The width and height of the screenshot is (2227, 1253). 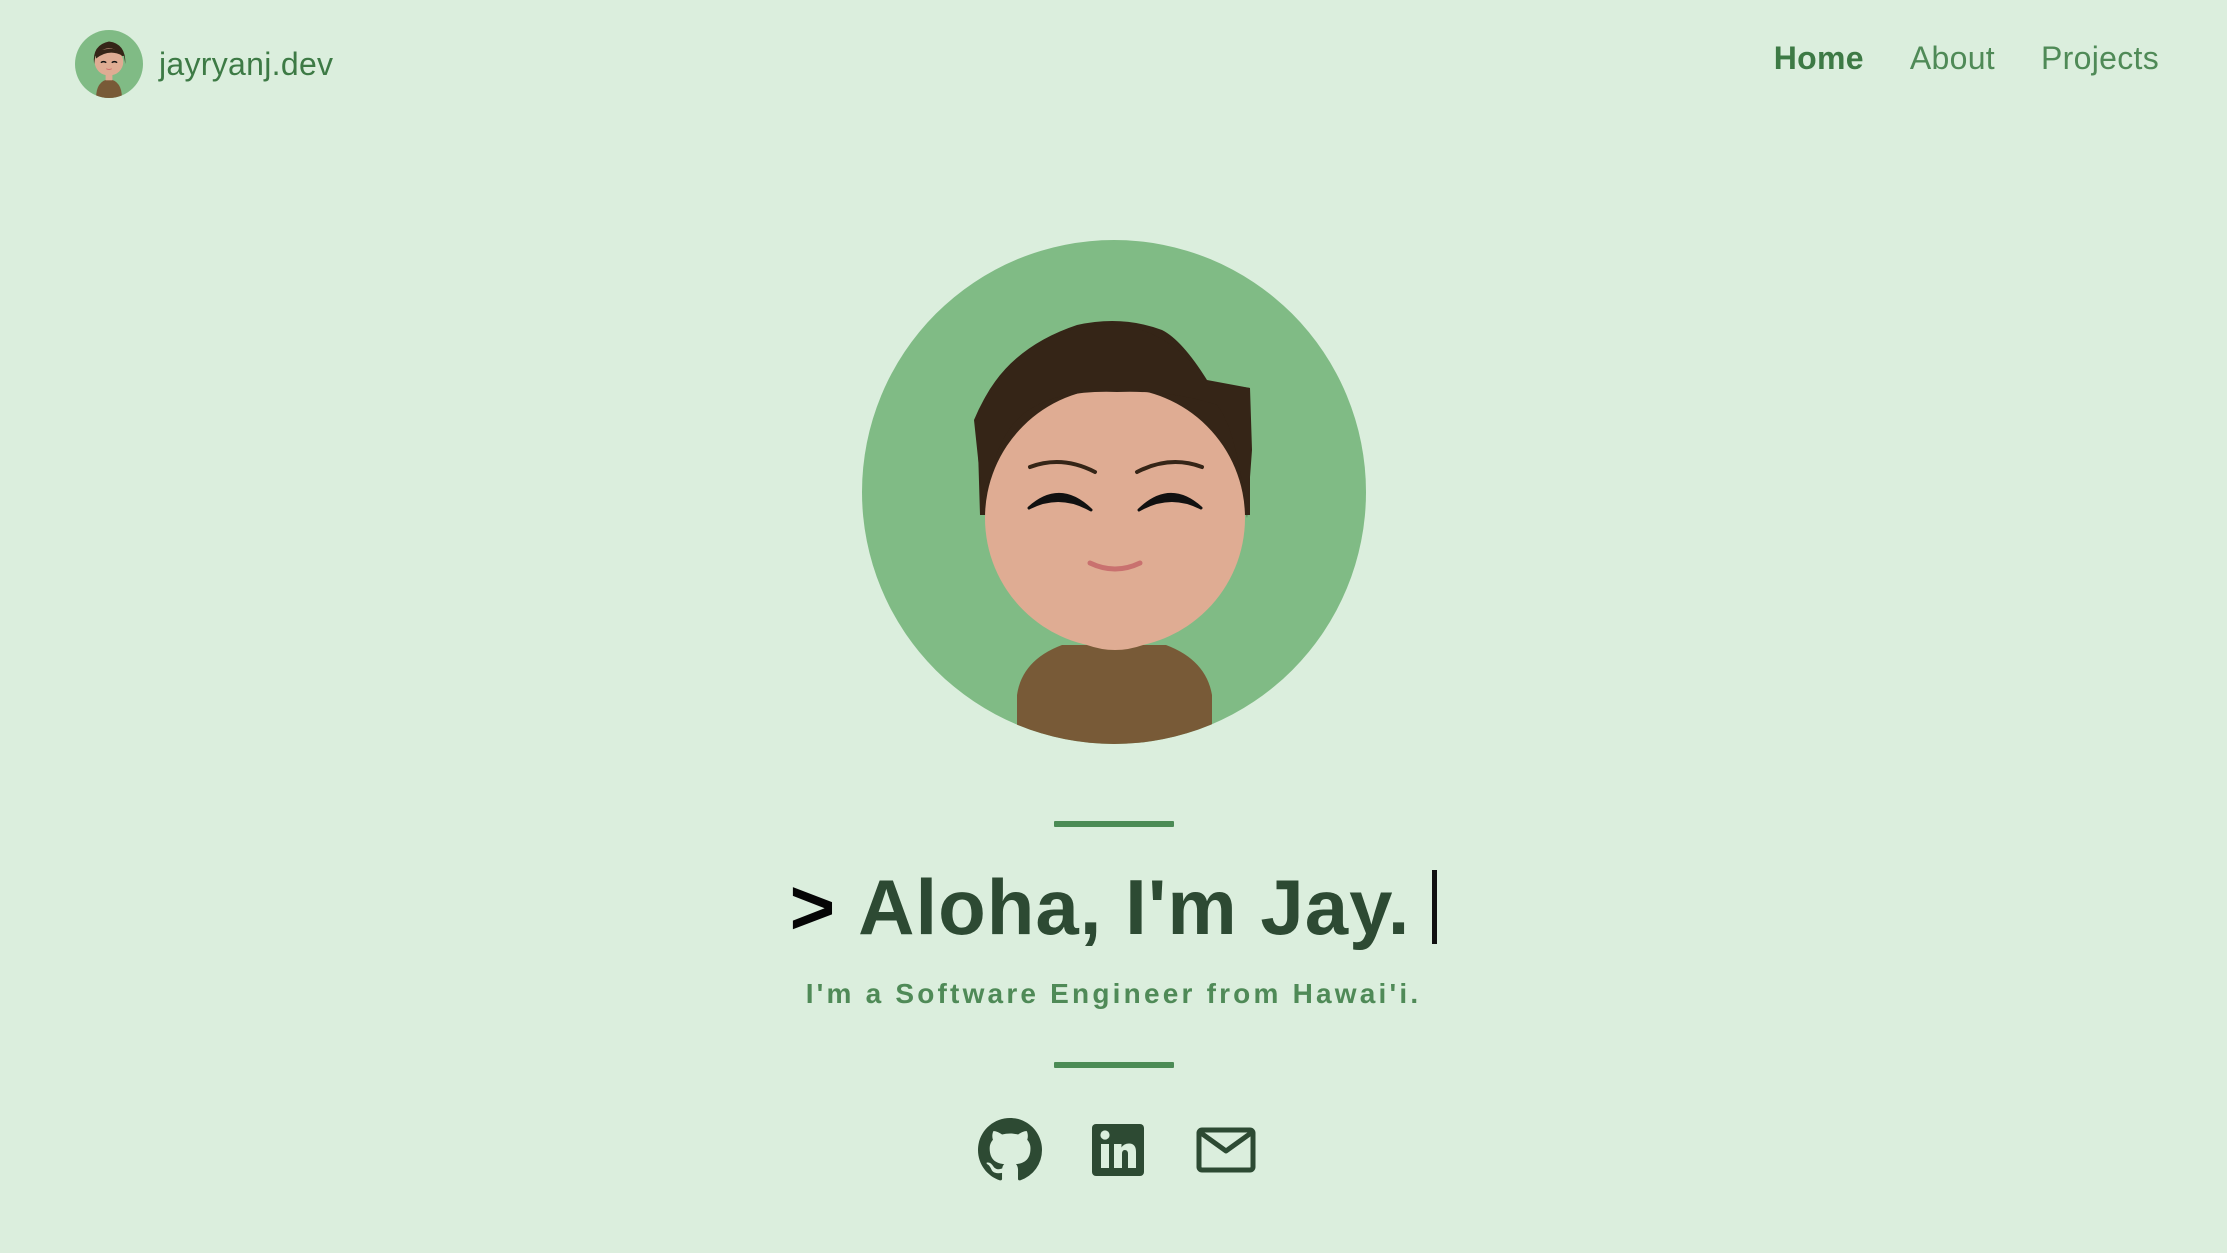 What do you see at coordinates (1114, 1065) in the screenshot?
I see `divider-bottom` at bounding box center [1114, 1065].